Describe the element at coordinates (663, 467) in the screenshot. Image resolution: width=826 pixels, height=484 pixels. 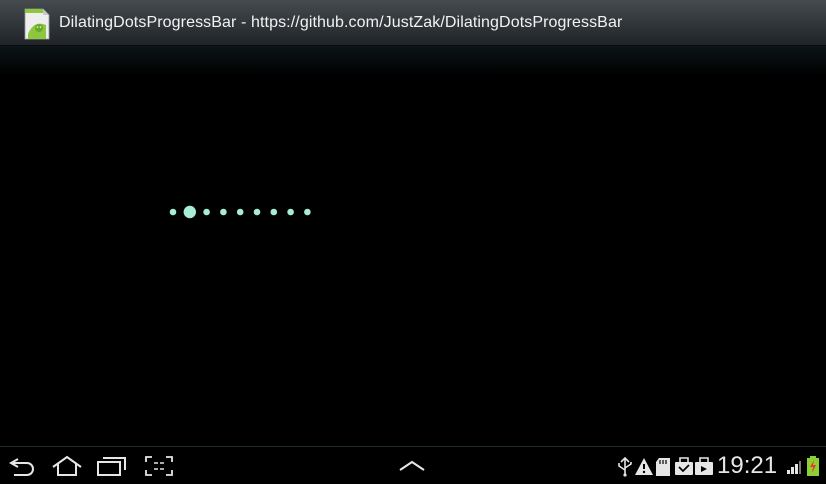
I see `sd-card-icon` at that location.